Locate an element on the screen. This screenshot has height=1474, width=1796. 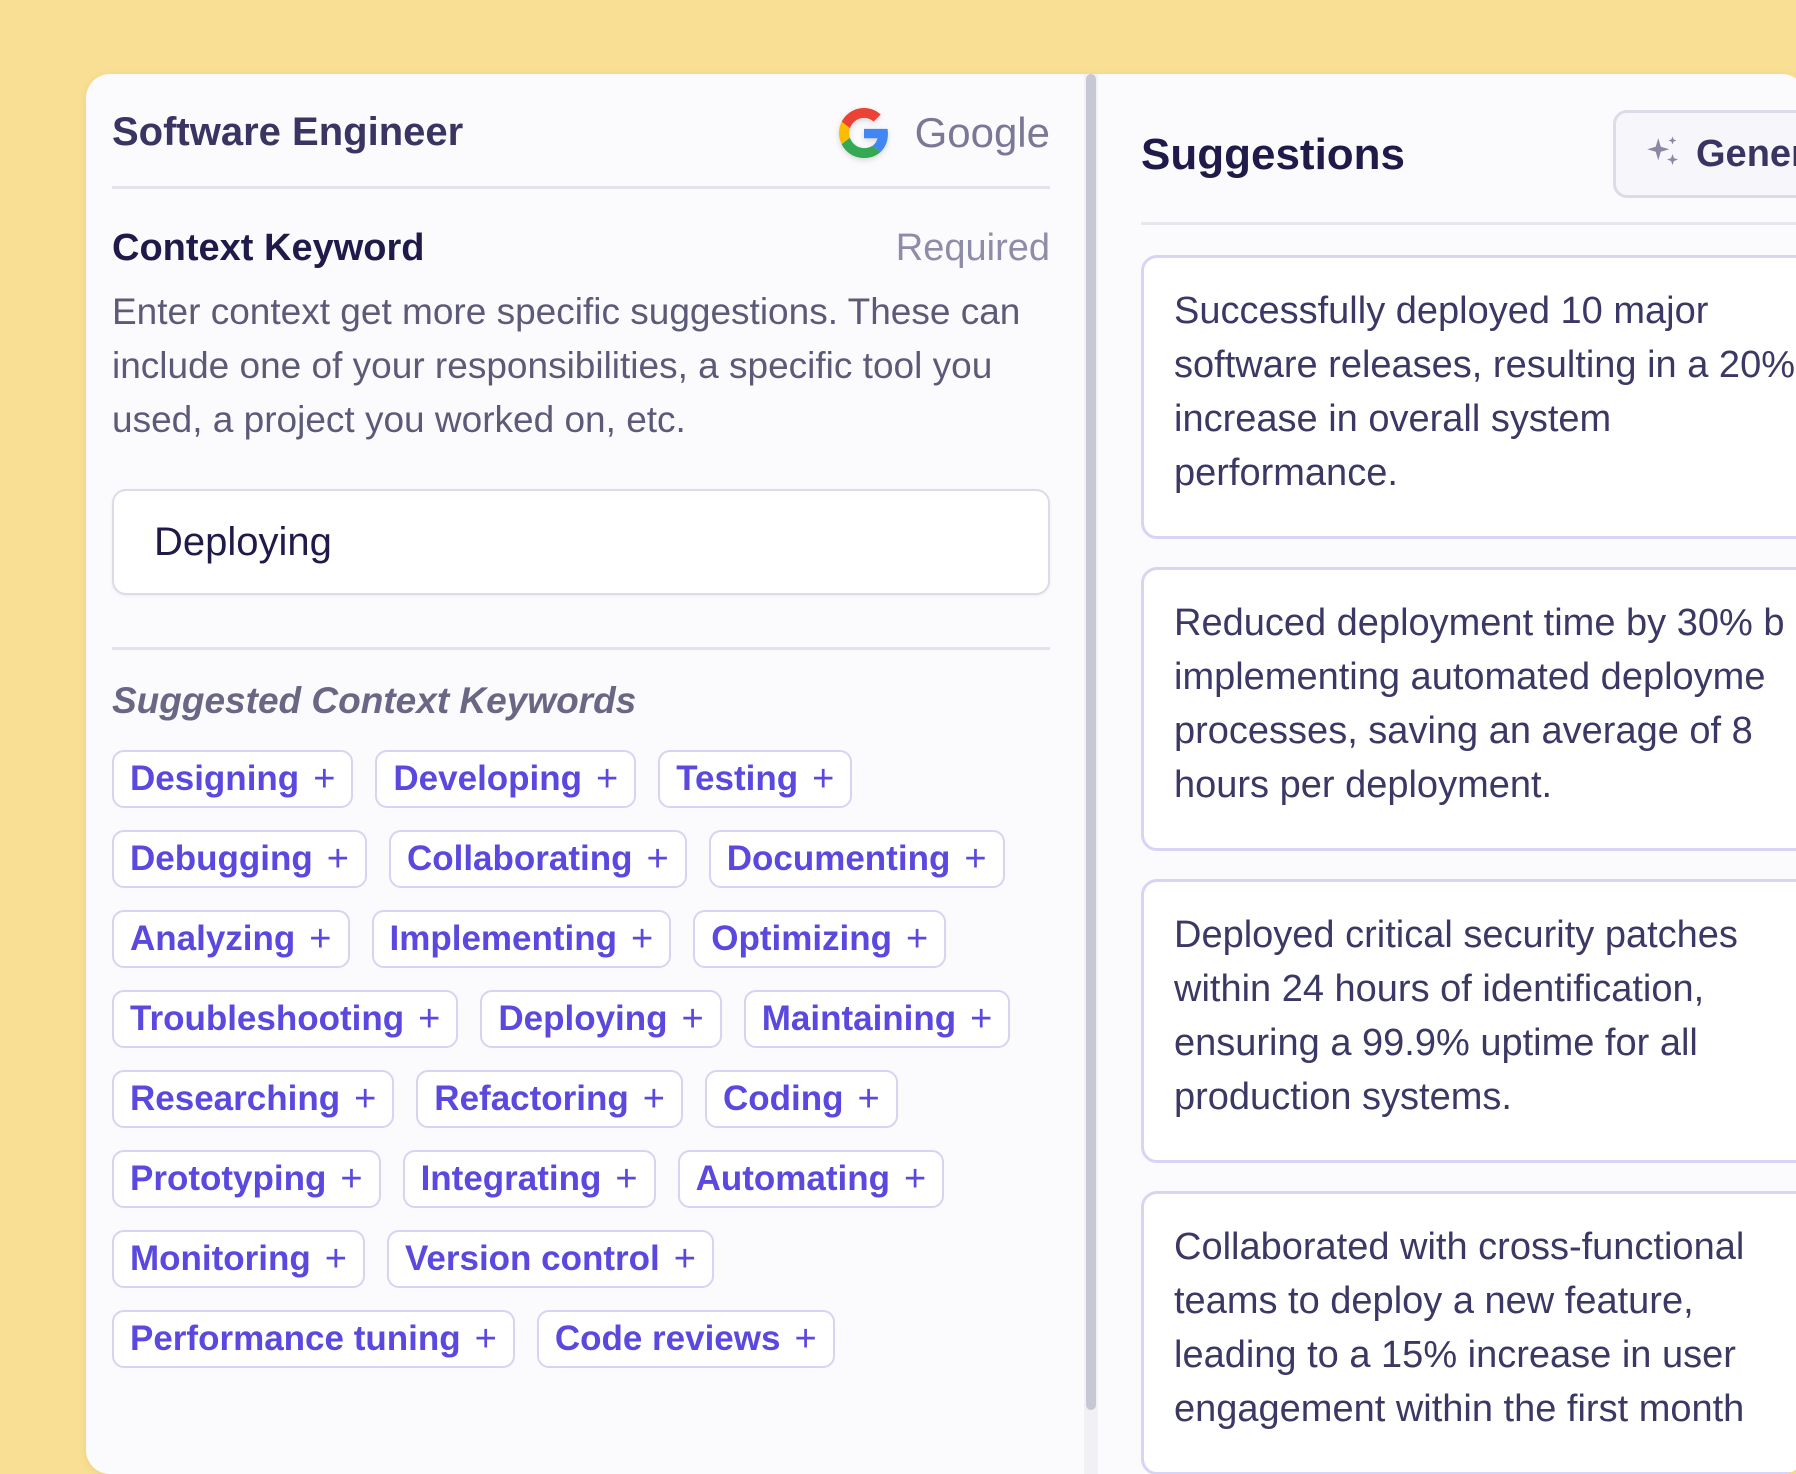
suggestion-text-line: teams to deploy a new feature, is located at coordinates (1434, 1301).